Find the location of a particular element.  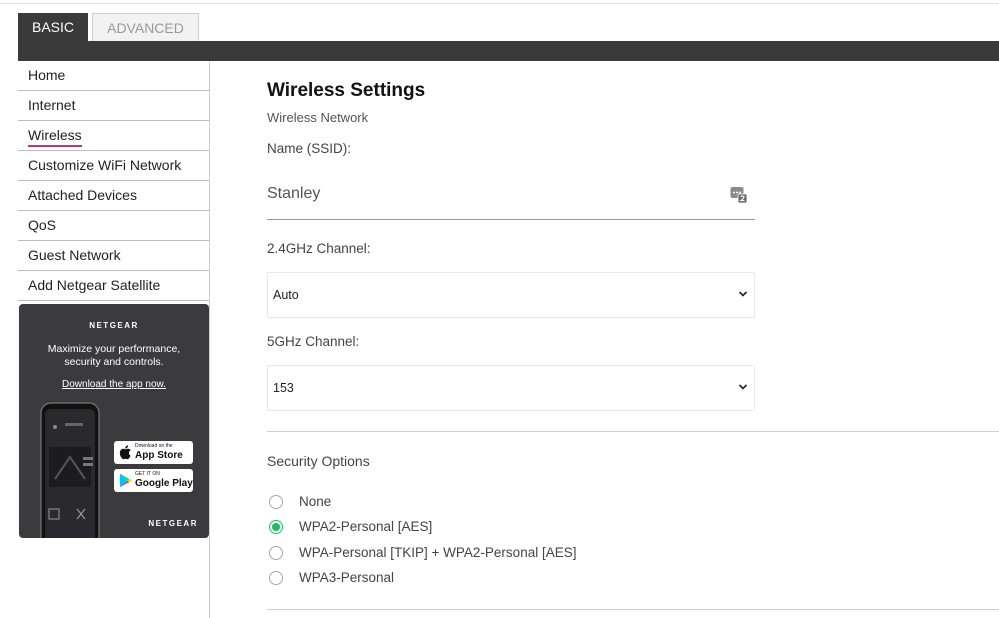

apple-icon is located at coordinates (125, 452).